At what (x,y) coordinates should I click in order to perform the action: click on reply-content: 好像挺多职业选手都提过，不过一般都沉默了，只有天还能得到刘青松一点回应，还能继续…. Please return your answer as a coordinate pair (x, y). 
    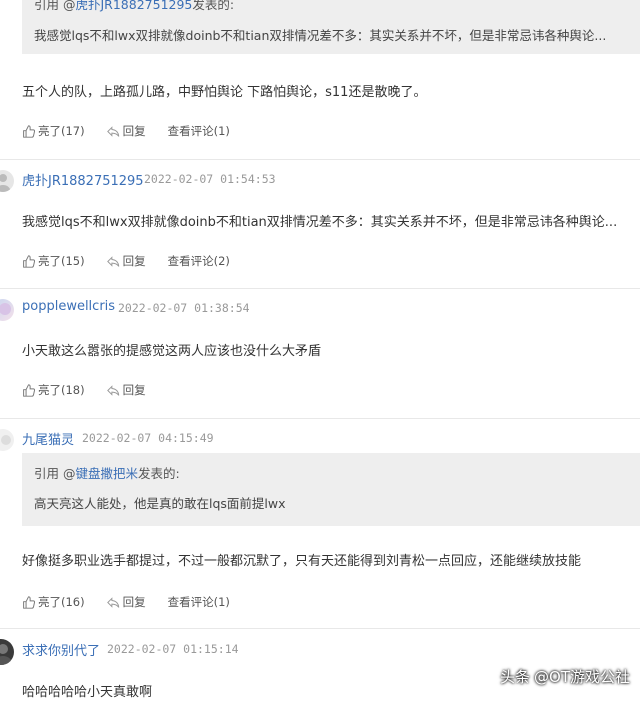
    Looking at the image, I should click on (302, 561).